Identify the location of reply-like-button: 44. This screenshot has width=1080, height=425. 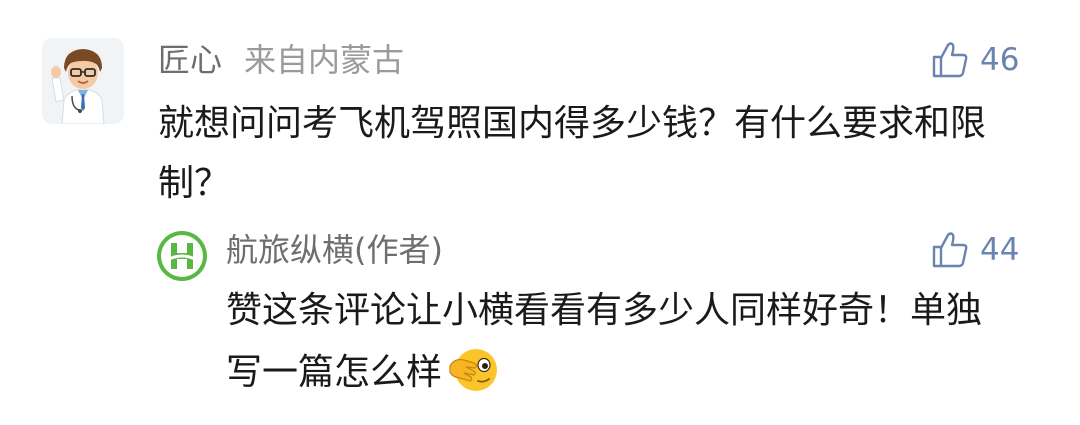
(974, 250).